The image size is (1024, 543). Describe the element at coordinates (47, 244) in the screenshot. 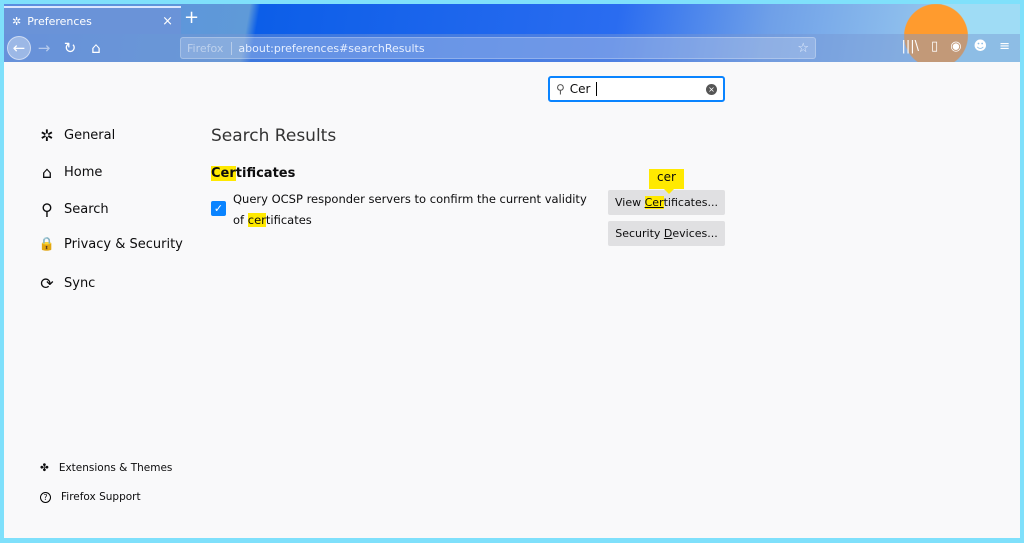

I see `lock-icon: 🔒` at that location.